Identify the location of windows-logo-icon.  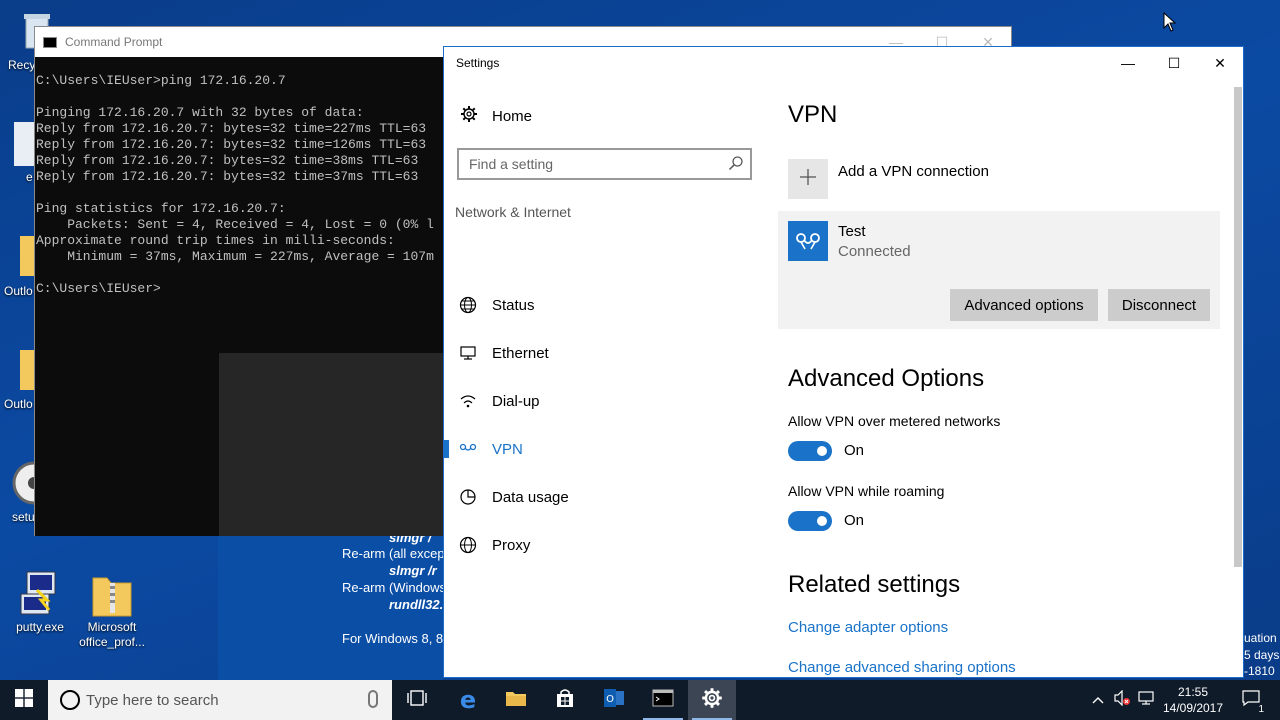
(24, 700).